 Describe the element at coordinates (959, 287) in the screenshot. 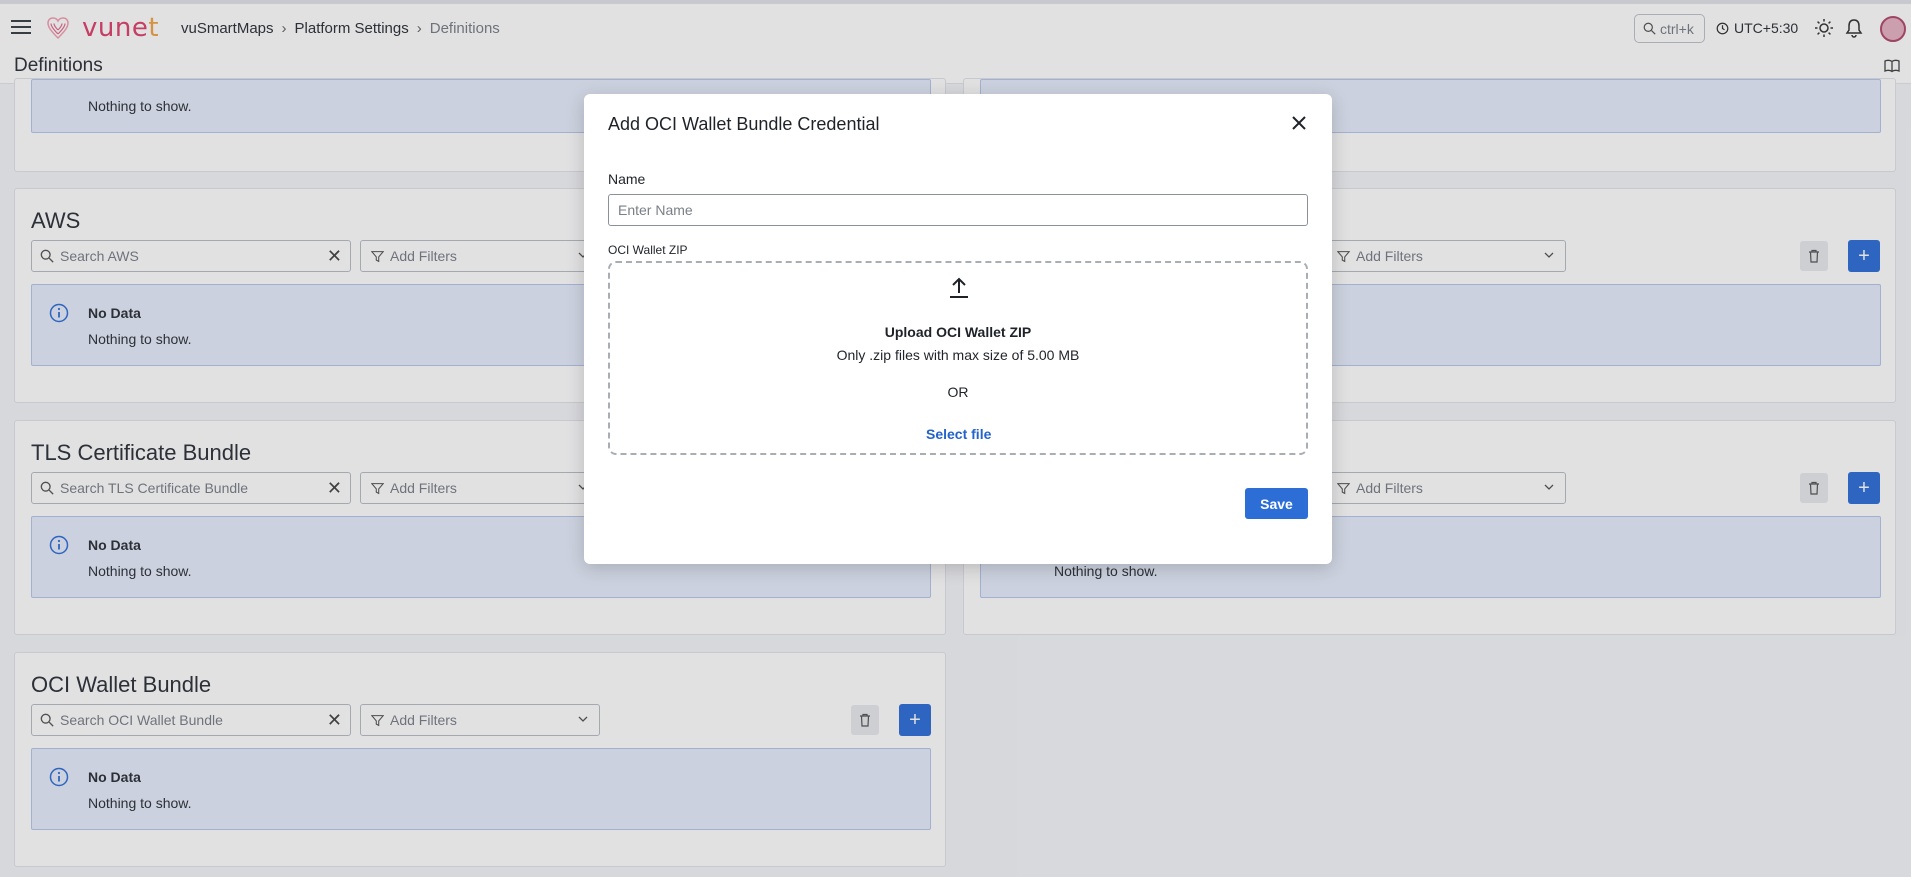

I see `upload-icon` at that location.